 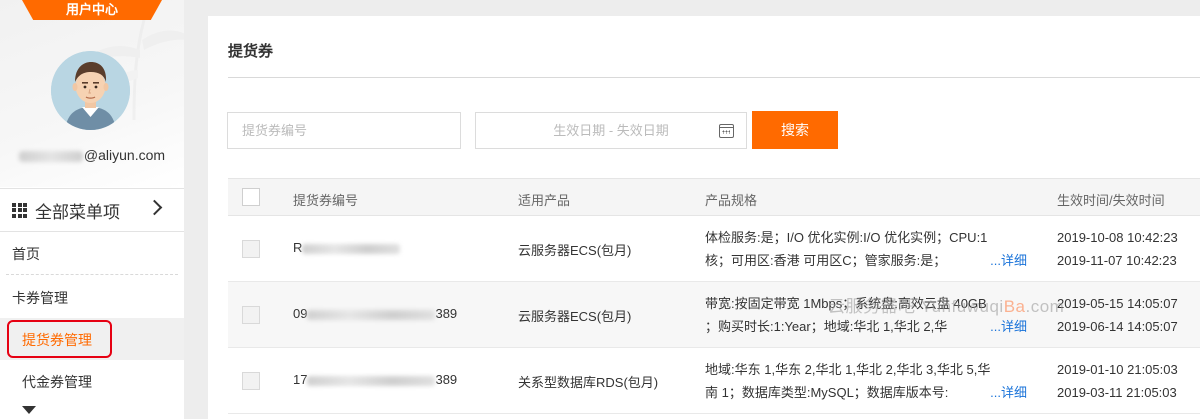 I want to click on sidebar-group-card-management: 卡券管理, so click(x=92, y=298).